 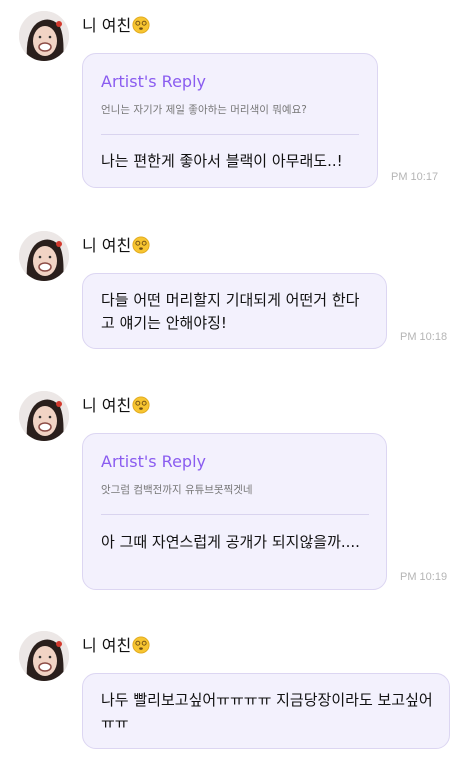 I want to click on message-bubble: 다들 어떤 머리할지 기대되게 어떤거 한다고 얘기는 안해야징!, so click(x=234, y=311).